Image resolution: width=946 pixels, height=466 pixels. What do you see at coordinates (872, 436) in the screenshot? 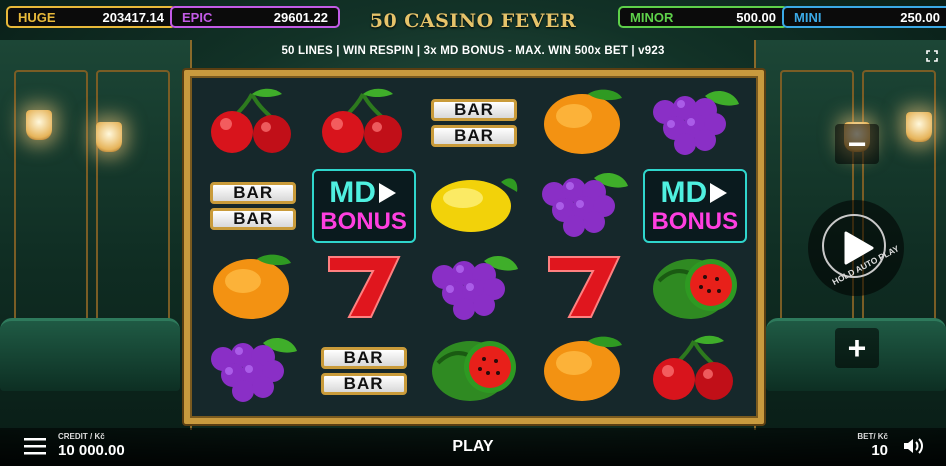
I see `bet-label: BET/ Kč` at bounding box center [872, 436].